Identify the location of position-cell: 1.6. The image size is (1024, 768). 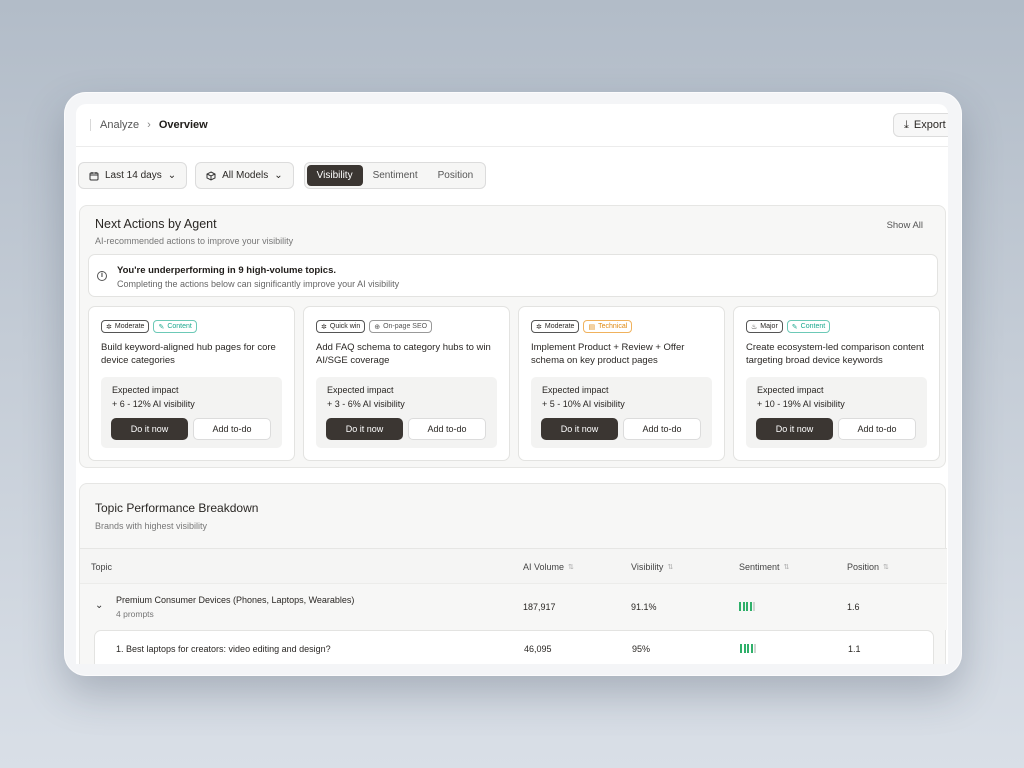
(853, 607).